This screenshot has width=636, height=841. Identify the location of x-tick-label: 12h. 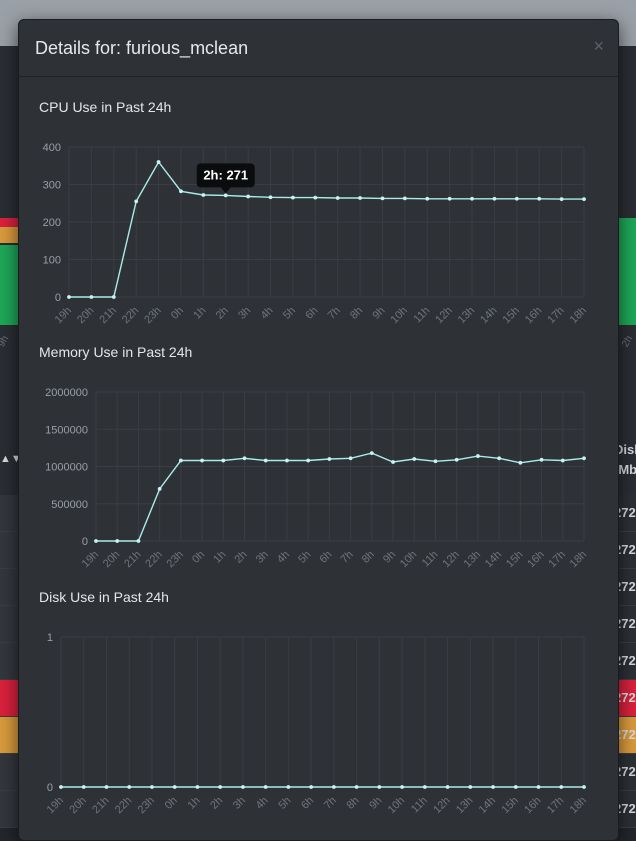
(441, 805).